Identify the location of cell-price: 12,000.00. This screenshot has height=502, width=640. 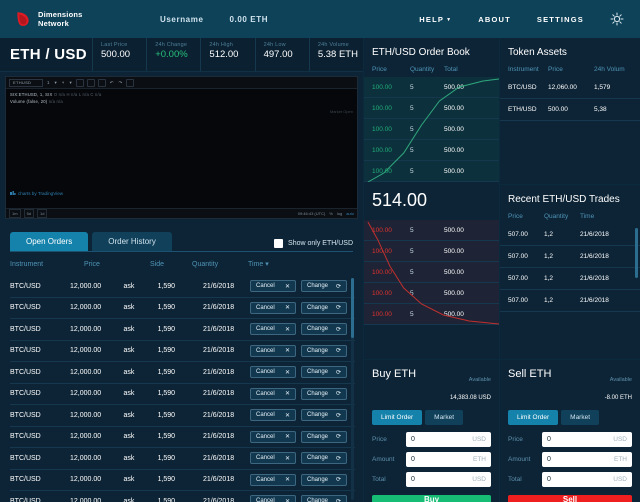
(86, 286).